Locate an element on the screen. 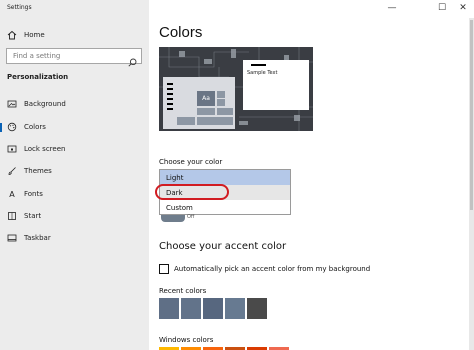 The width and height of the screenshot is (474, 350). preview-tile-aa: Aa is located at coordinates (206, 98).